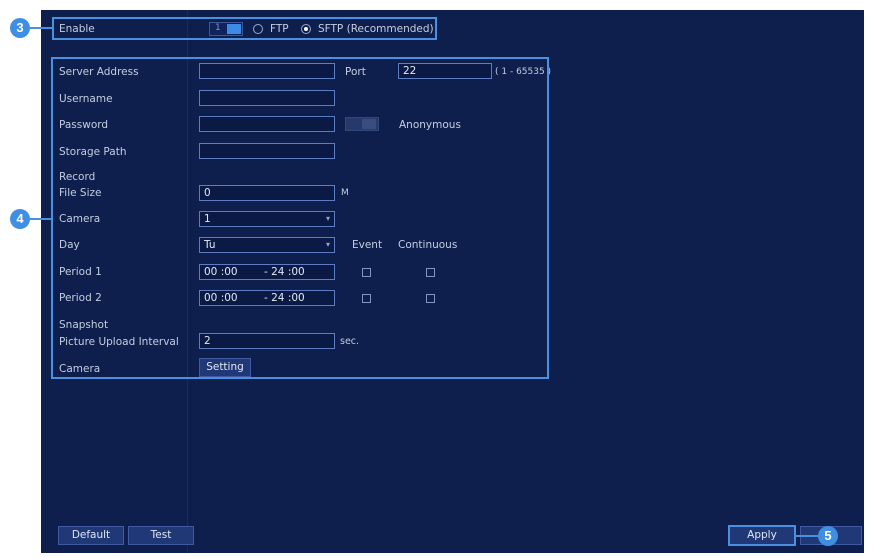 Image resolution: width=881 pixels, height=557 pixels. I want to click on test-button: Test, so click(161, 535).